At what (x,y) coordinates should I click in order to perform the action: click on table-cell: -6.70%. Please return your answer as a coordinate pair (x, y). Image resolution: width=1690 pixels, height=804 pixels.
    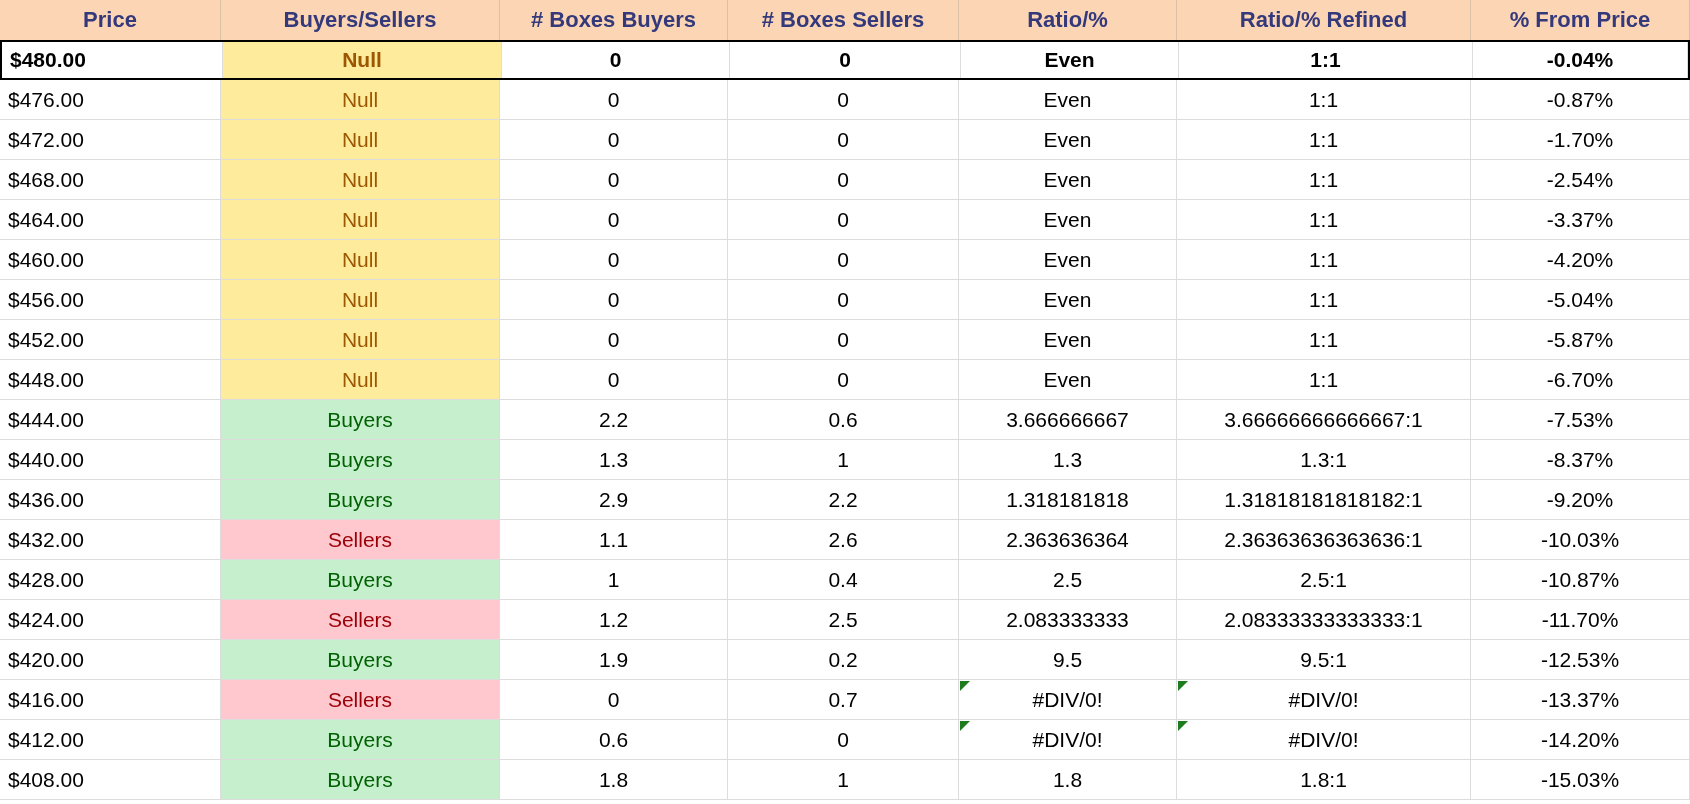
    Looking at the image, I should click on (1580, 379).